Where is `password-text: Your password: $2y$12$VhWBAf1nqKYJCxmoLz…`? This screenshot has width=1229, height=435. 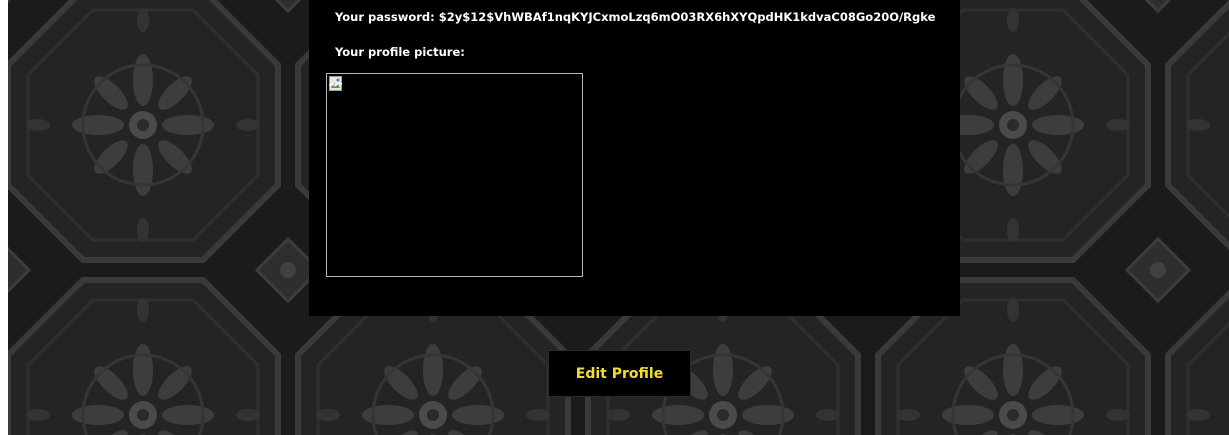 password-text: Your password: $2y$12$VhWBAf1nqKYJCxmoLz… is located at coordinates (635, 17).